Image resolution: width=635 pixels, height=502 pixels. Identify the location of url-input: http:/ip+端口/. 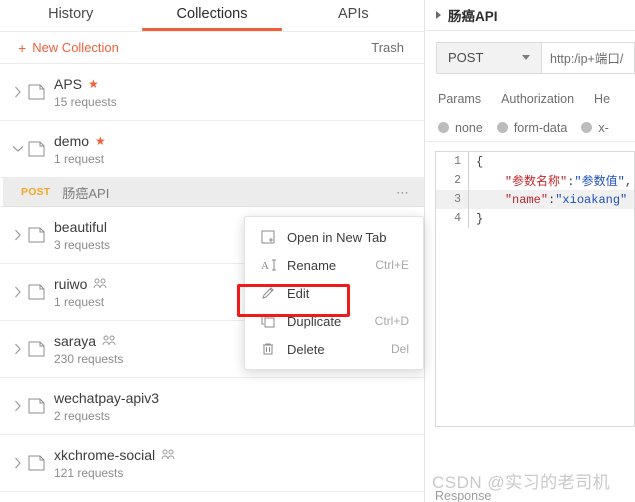
(588, 57).